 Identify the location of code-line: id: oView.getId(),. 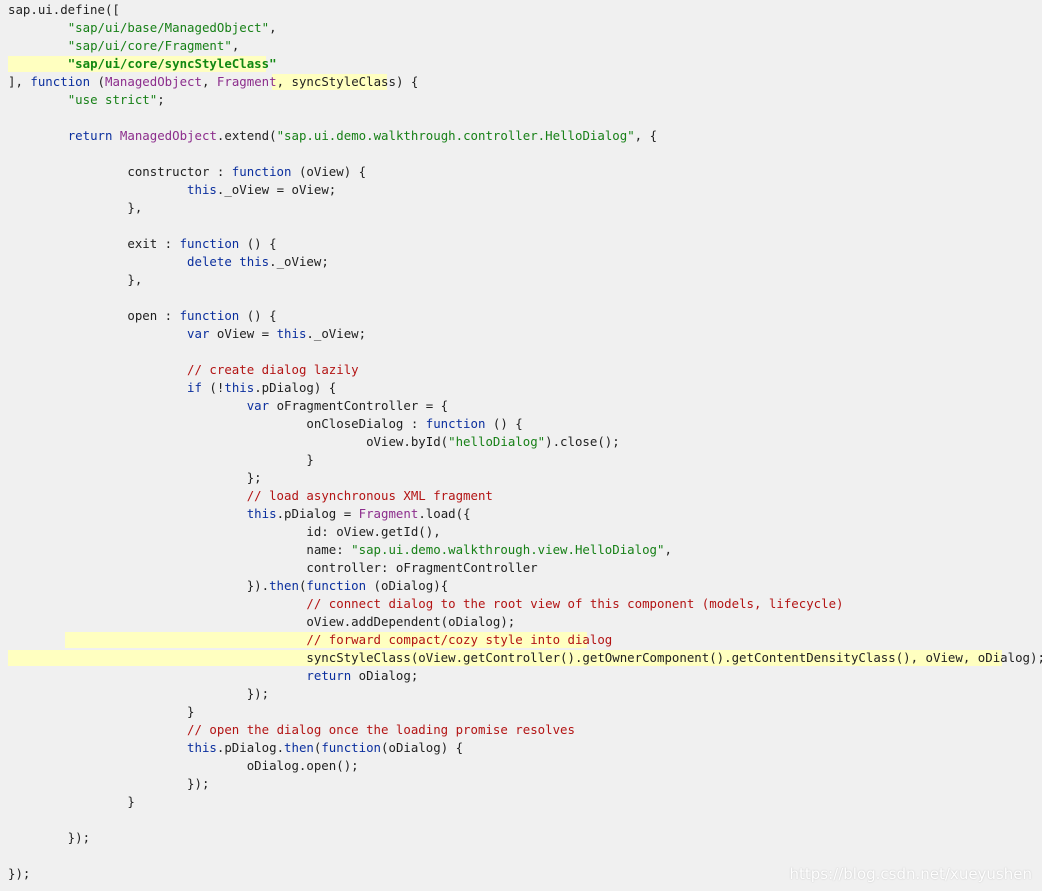
(224, 531).